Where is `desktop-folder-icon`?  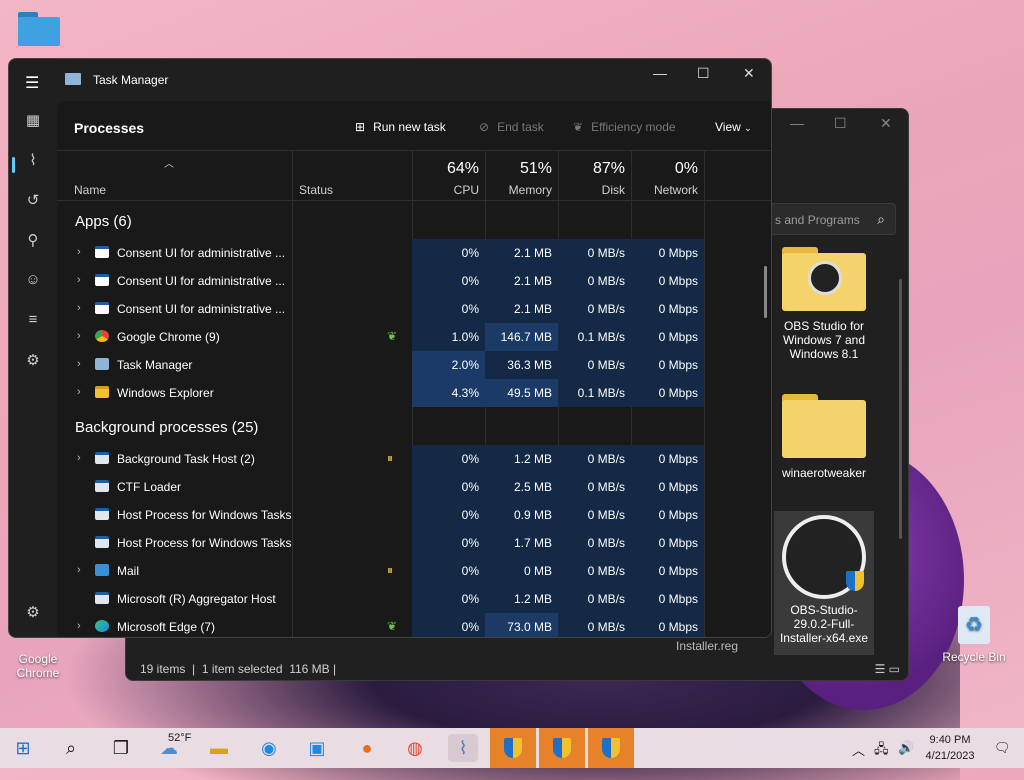
desktop-folder-icon is located at coordinates (39, 29).